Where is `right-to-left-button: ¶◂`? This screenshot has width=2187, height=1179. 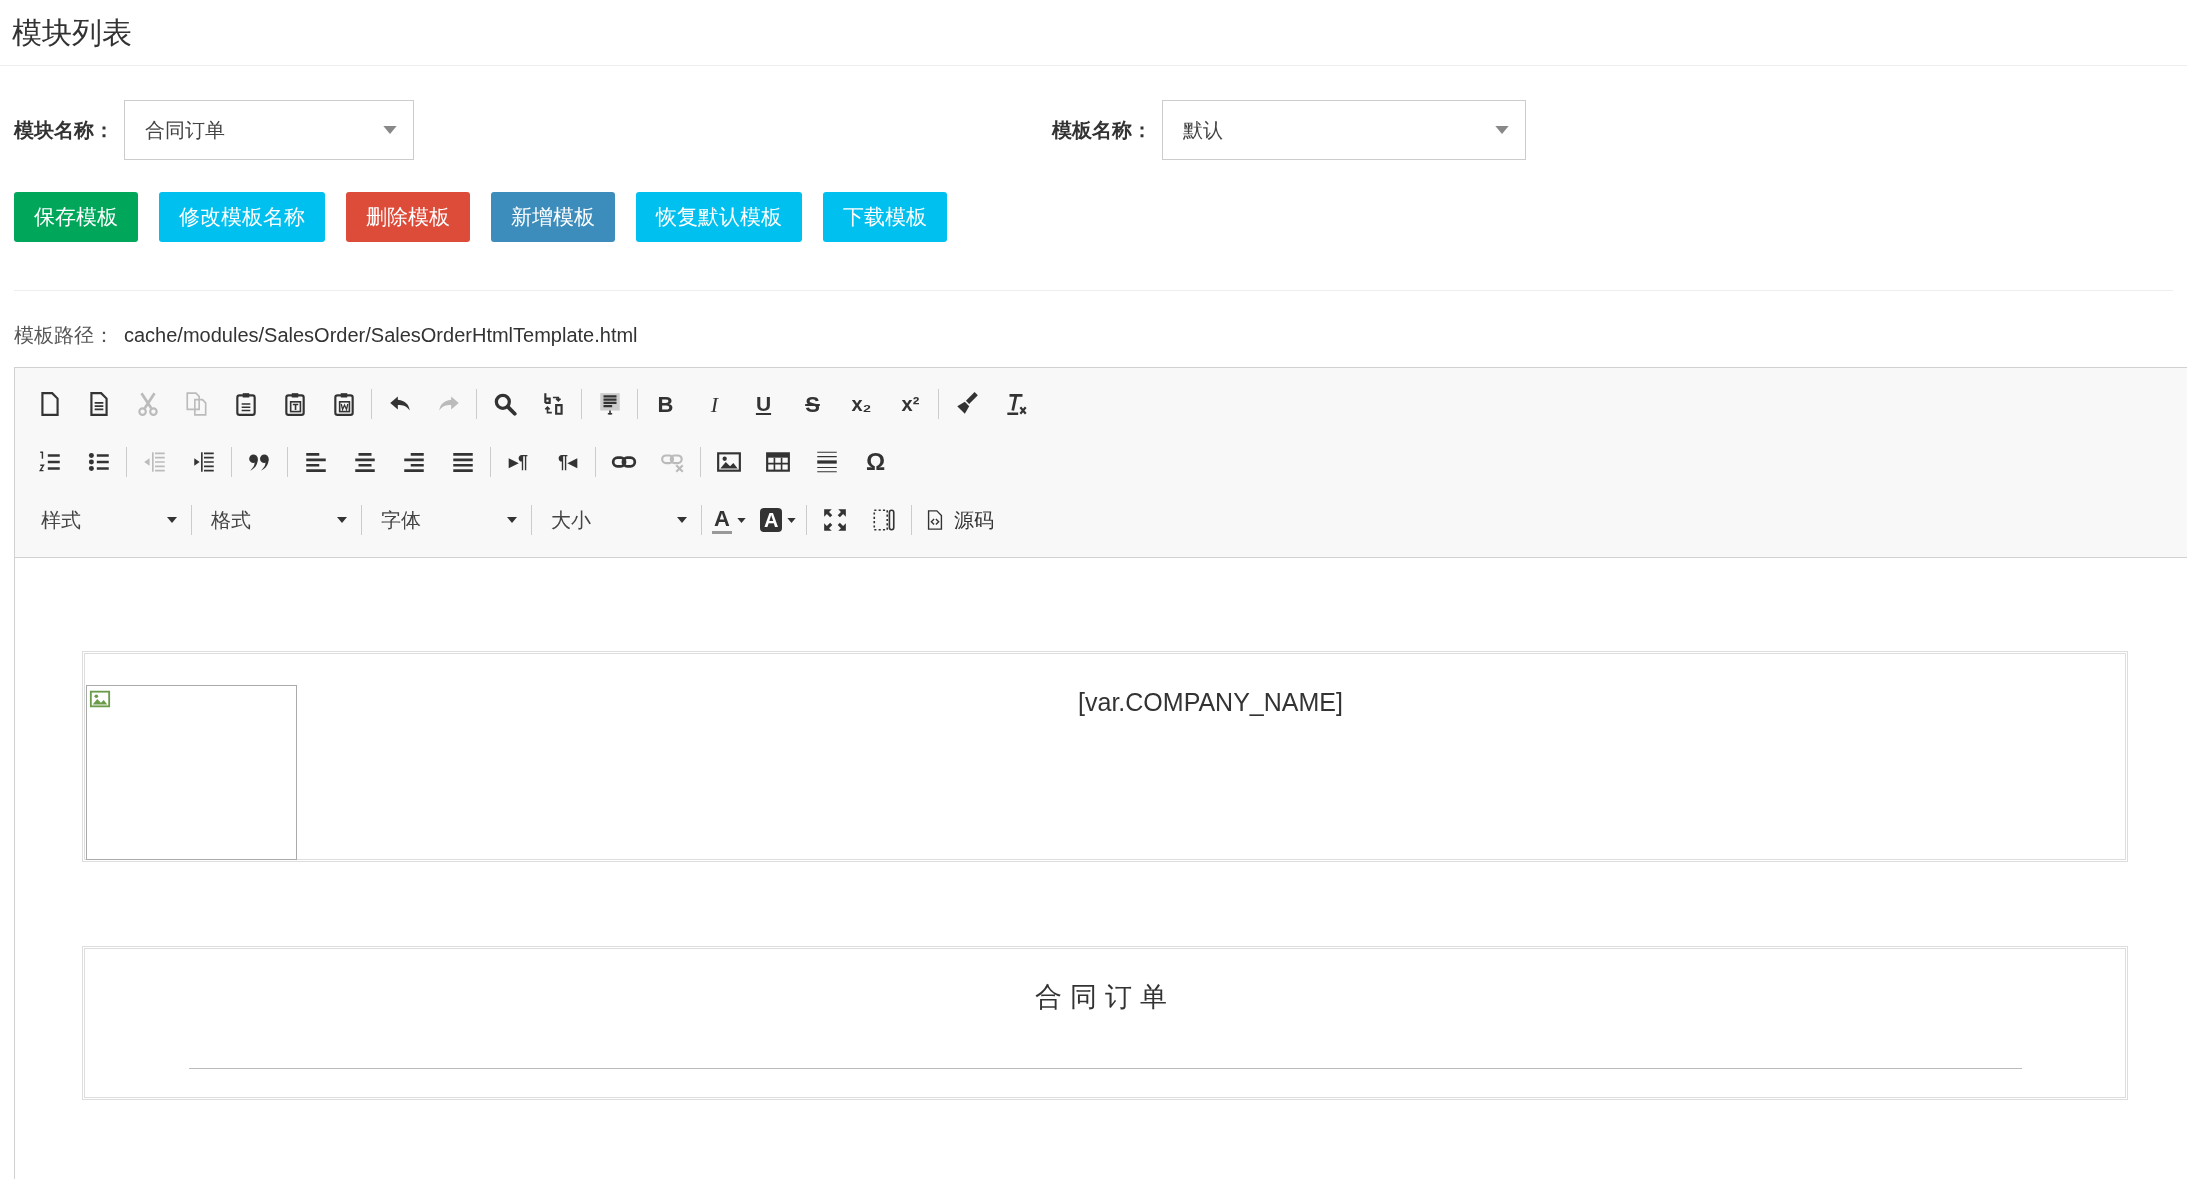
right-to-left-button: ¶◂ is located at coordinates (567, 462).